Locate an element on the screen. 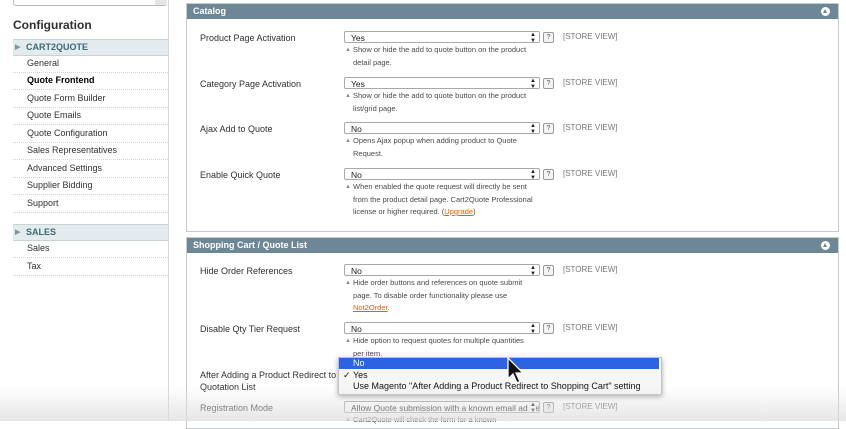 The image size is (846, 429). sidebar-item-sales-representatives: Sales Representatives is located at coordinates (90, 151).